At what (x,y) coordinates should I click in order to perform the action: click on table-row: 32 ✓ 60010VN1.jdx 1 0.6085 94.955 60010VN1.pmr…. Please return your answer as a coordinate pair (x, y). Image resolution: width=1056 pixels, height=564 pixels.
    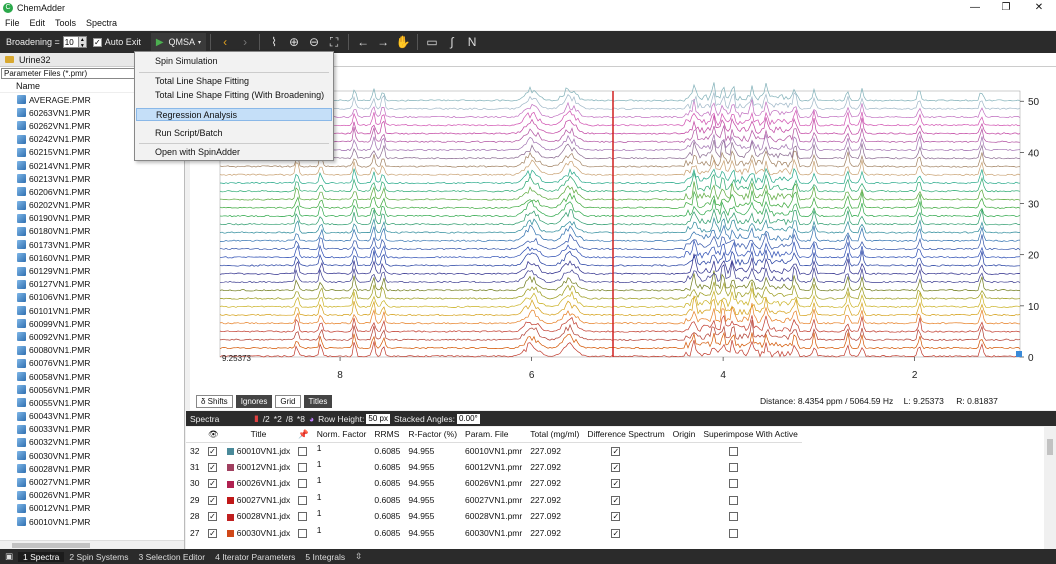
    Looking at the image, I should click on (494, 450).